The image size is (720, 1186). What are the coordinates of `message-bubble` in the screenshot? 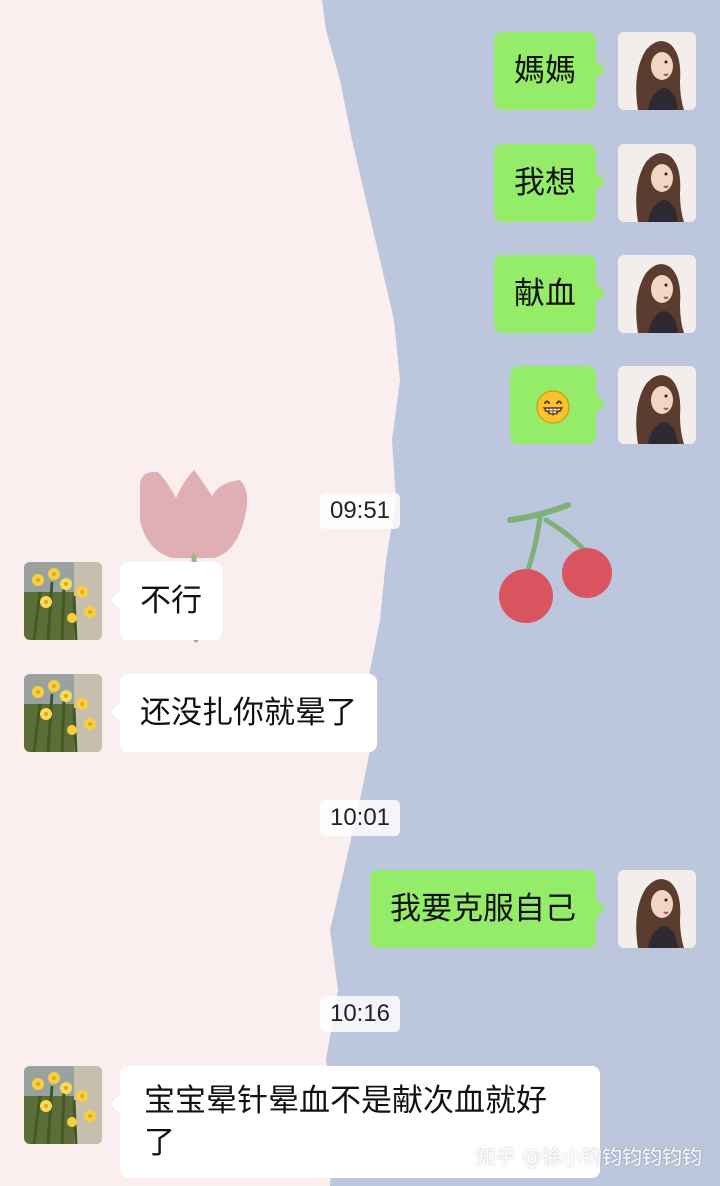 It's located at (558, 405).